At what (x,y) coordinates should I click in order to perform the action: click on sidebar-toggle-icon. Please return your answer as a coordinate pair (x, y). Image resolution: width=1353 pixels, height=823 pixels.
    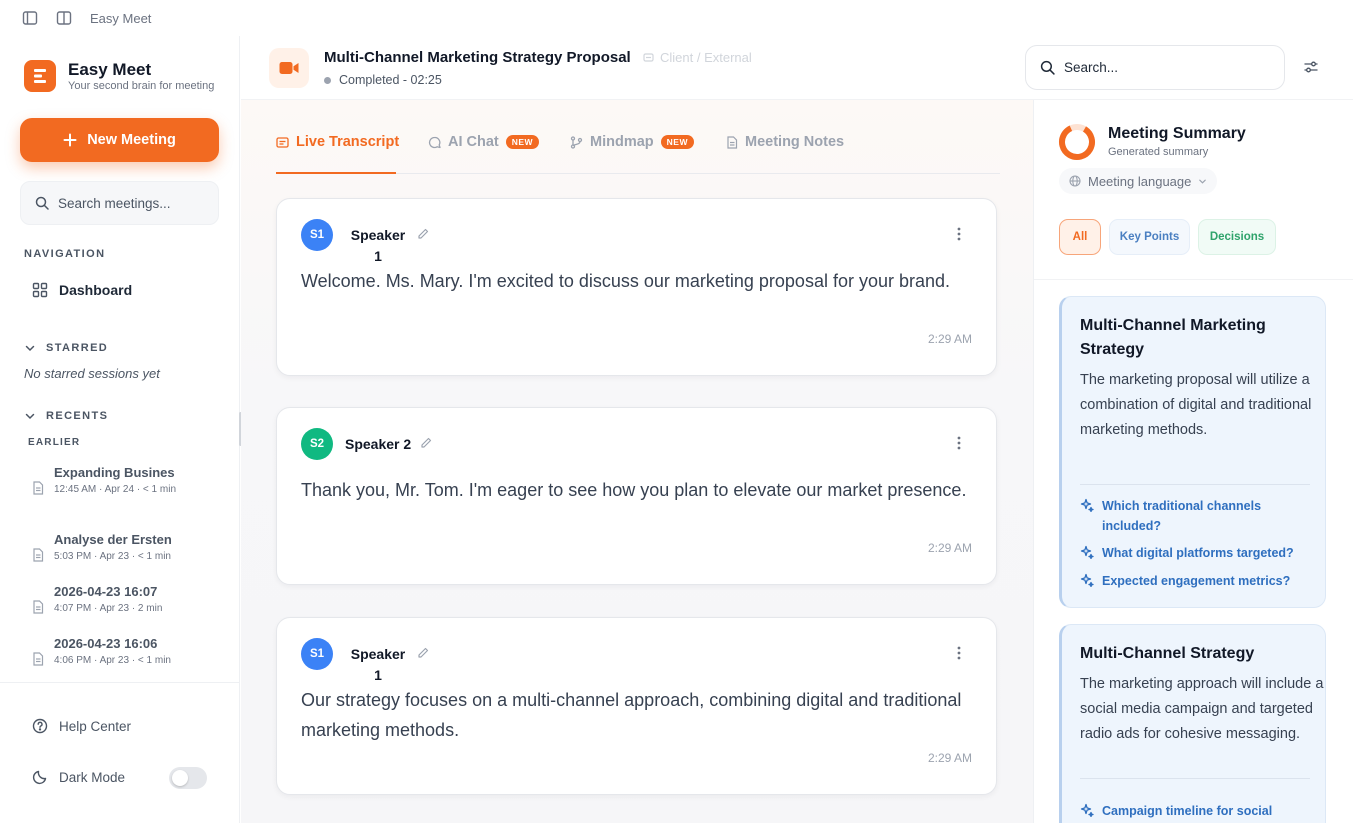
    Looking at the image, I should click on (30, 18).